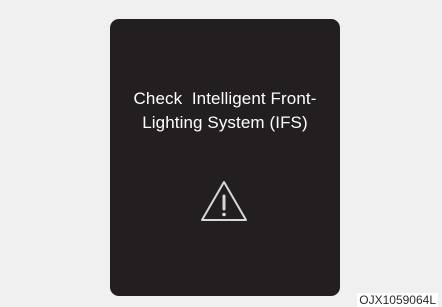 Image resolution: width=442 pixels, height=307 pixels. I want to click on warning-triangle-icon, so click(224, 201).